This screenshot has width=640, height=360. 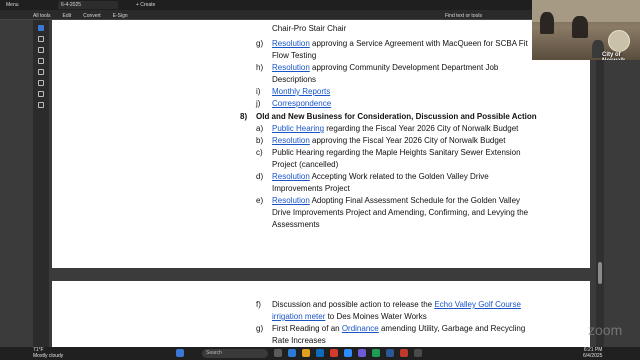 What do you see at coordinates (360, 328) in the screenshot?
I see `ordinance-link: Ordinance` at bounding box center [360, 328].